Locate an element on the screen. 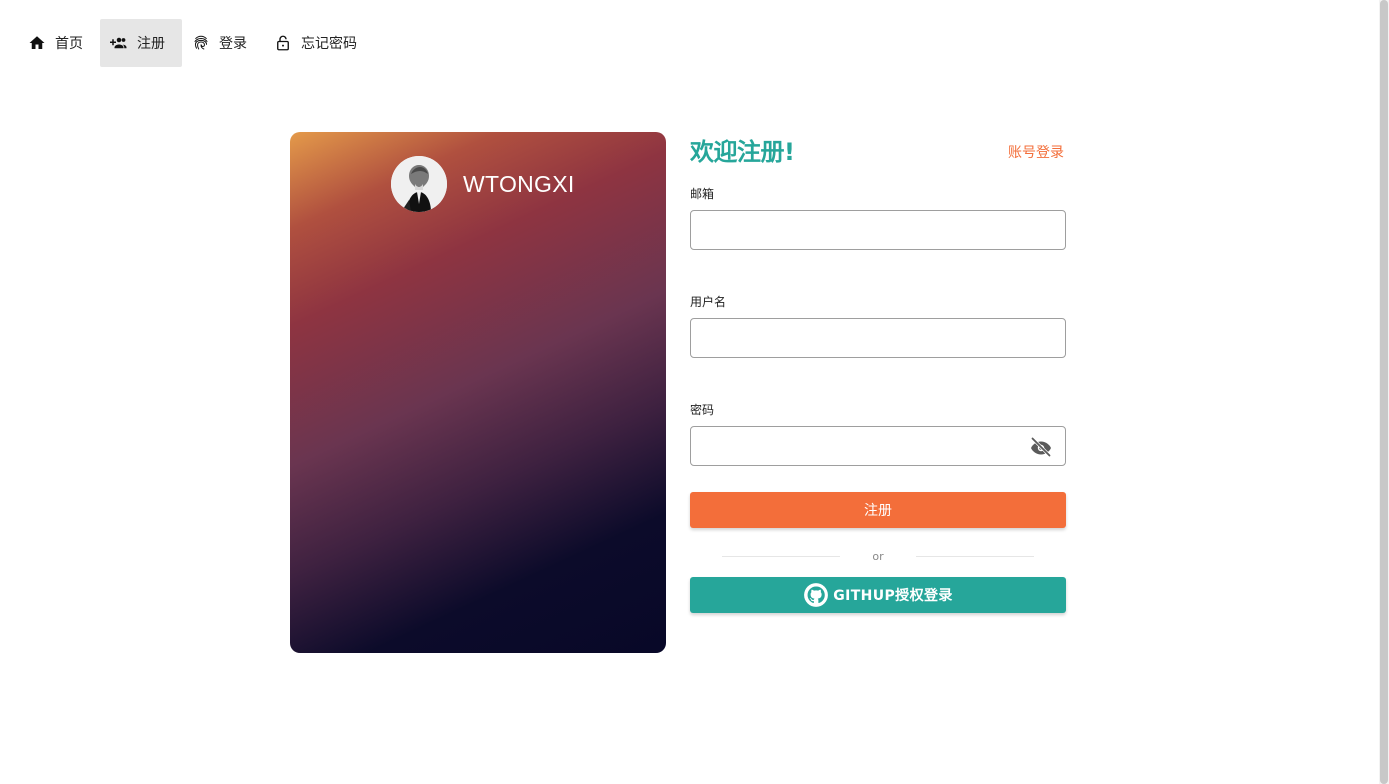 Image resolution: width=1389 pixels, height=784 pixels. username-field is located at coordinates (878, 338).